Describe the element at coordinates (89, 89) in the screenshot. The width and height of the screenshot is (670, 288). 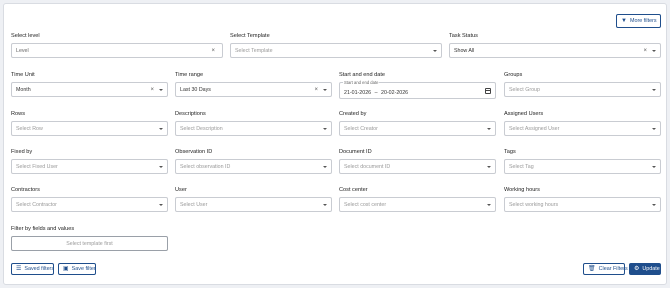
I see `time-unit-select: Month ×` at that location.